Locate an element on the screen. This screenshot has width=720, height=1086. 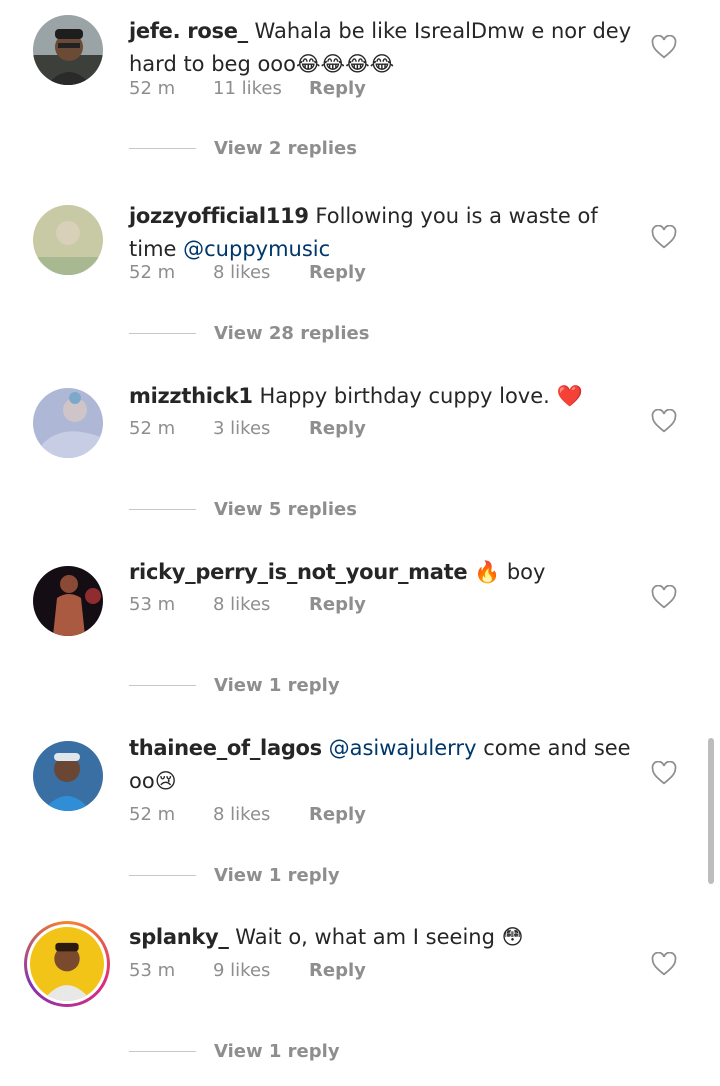
comment-likes: 3 likes is located at coordinates (261, 428).